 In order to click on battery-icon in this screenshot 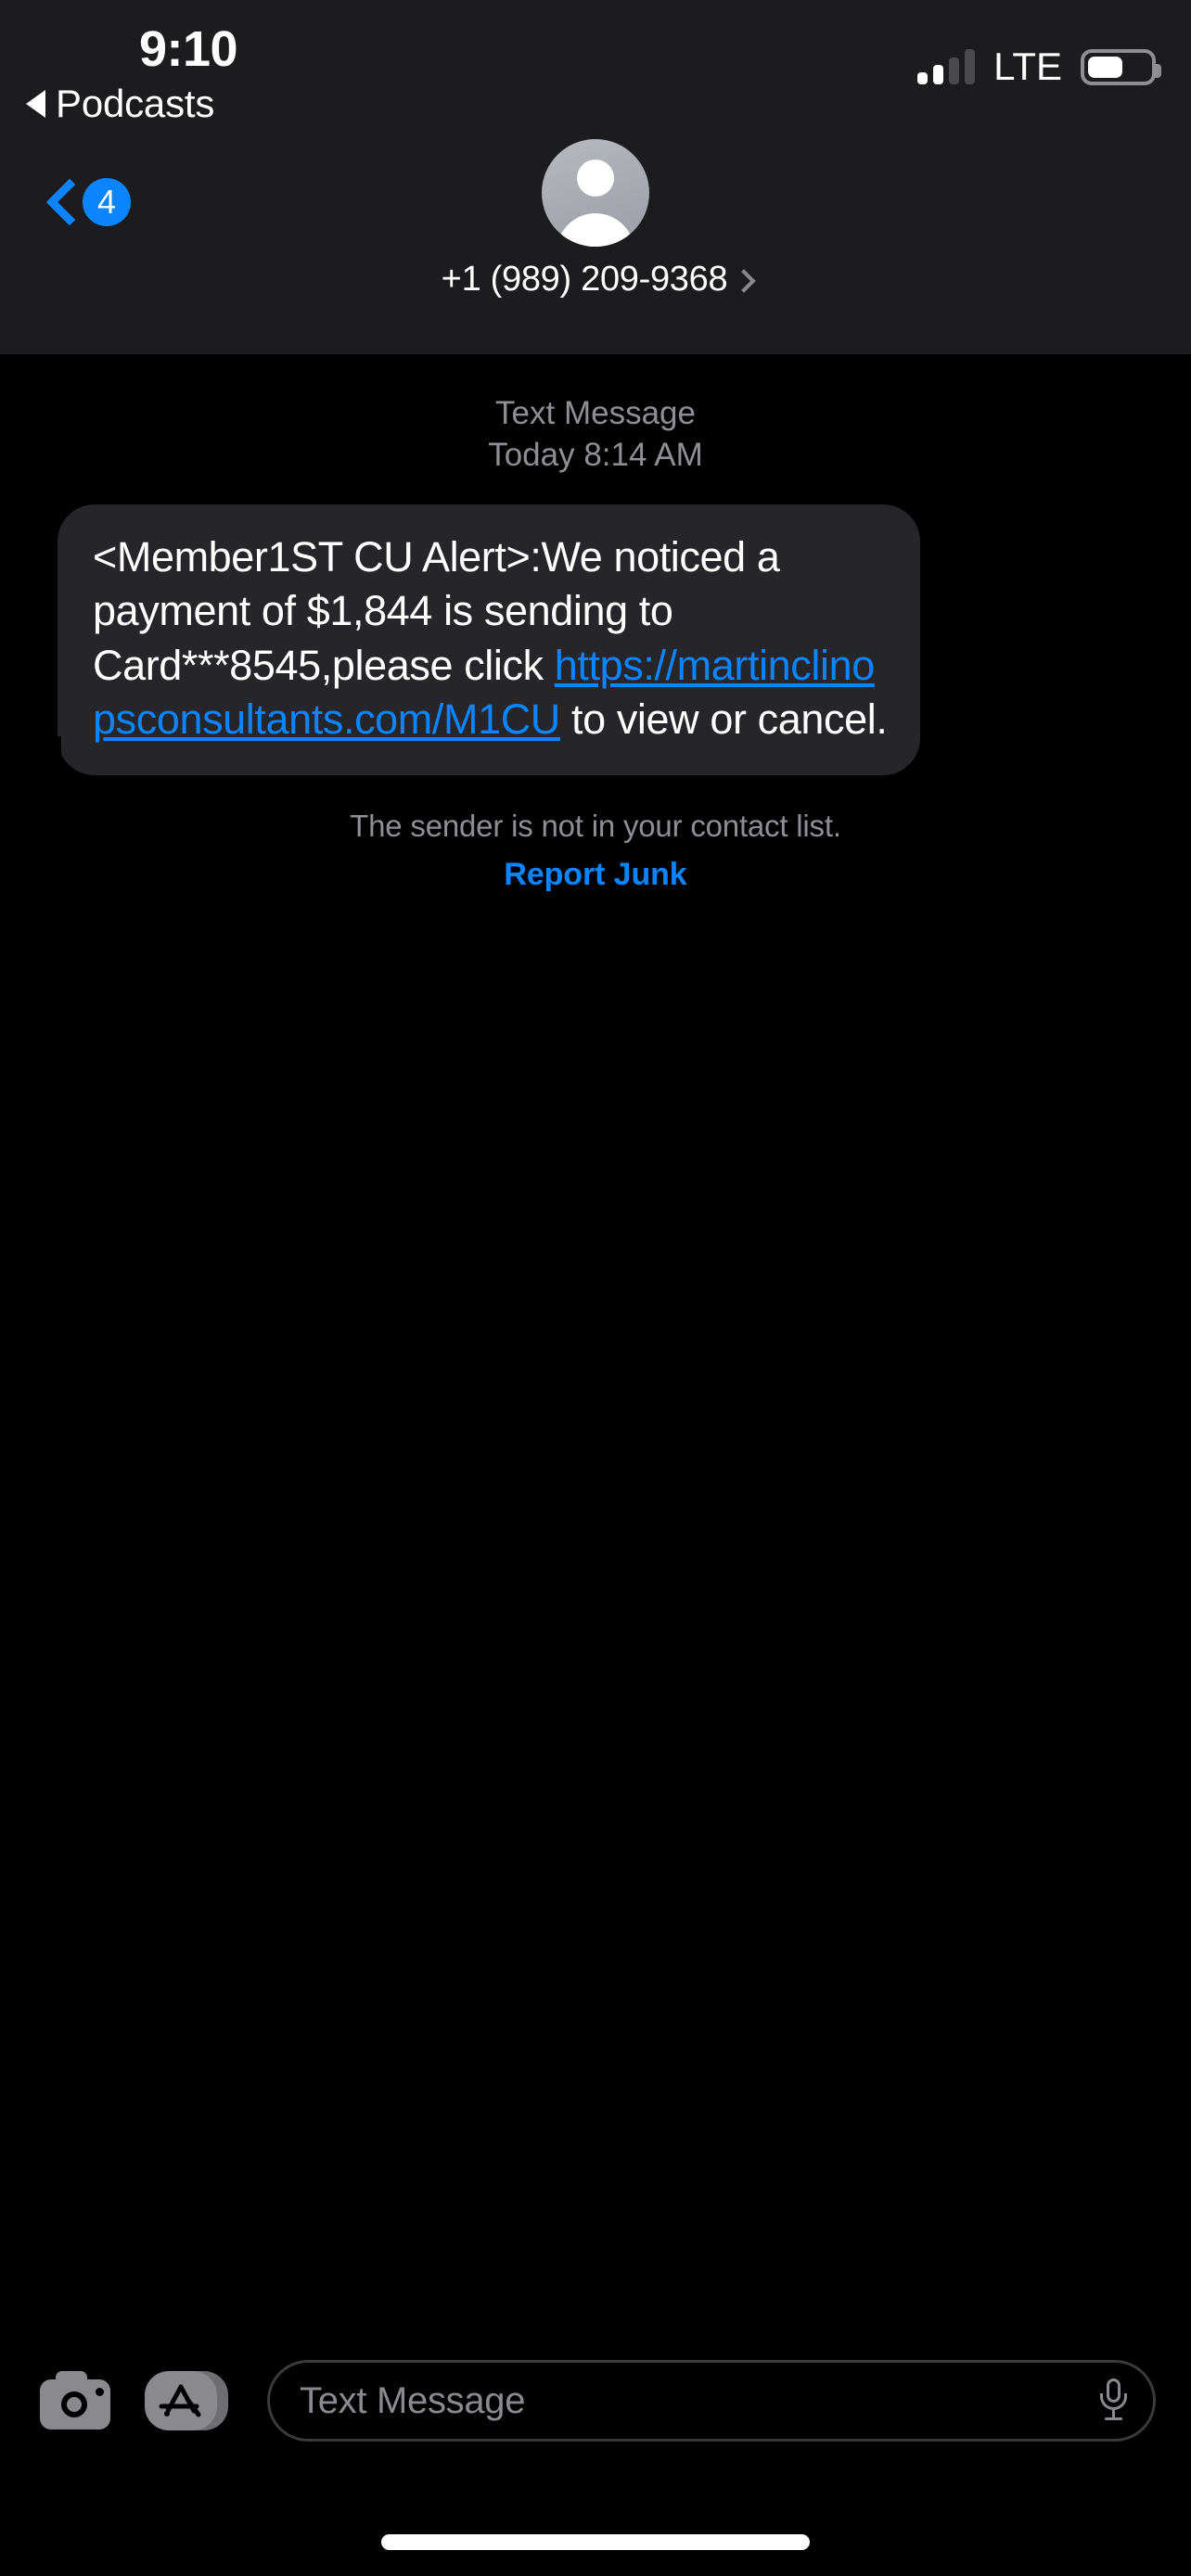, I will do `click(1121, 66)`.